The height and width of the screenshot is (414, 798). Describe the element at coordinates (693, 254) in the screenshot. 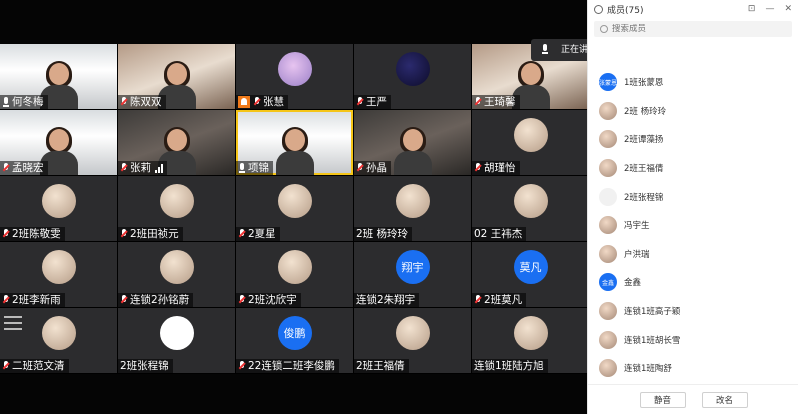

I see `member-list-item: 户洪瑞` at that location.